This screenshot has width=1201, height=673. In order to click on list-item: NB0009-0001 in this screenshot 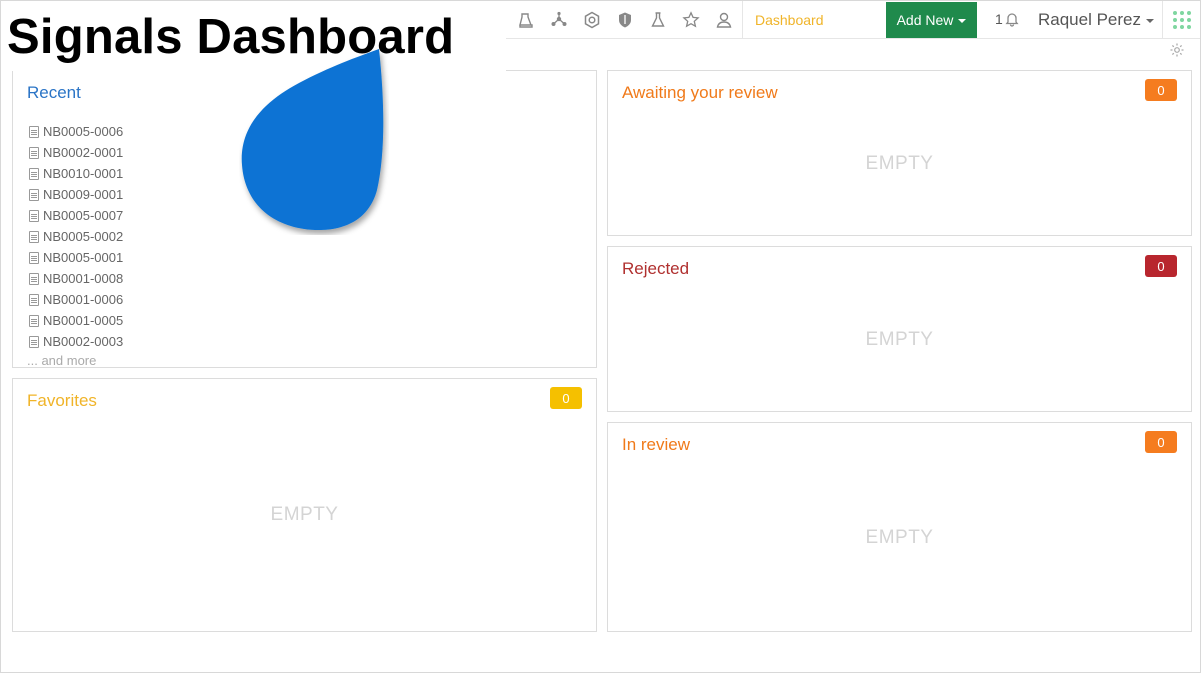, I will do `click(76, 194)`.